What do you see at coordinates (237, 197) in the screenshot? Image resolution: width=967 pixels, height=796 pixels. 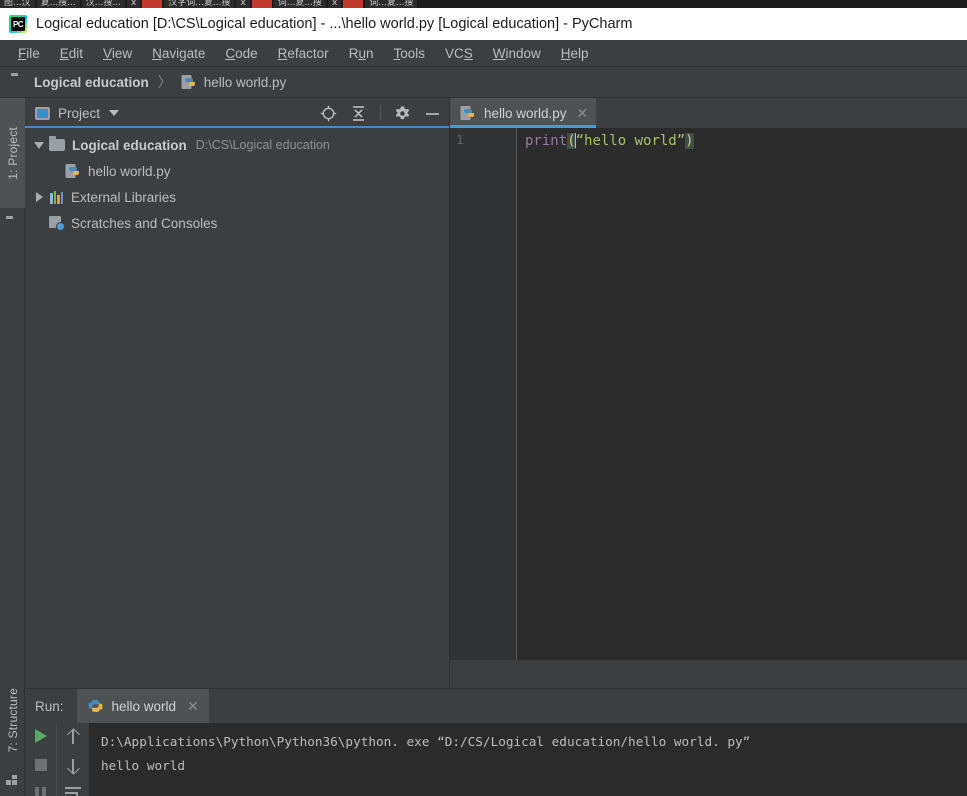 I see `tree-row-external-libraries: External Libraries` at bounding box center [237, 197].